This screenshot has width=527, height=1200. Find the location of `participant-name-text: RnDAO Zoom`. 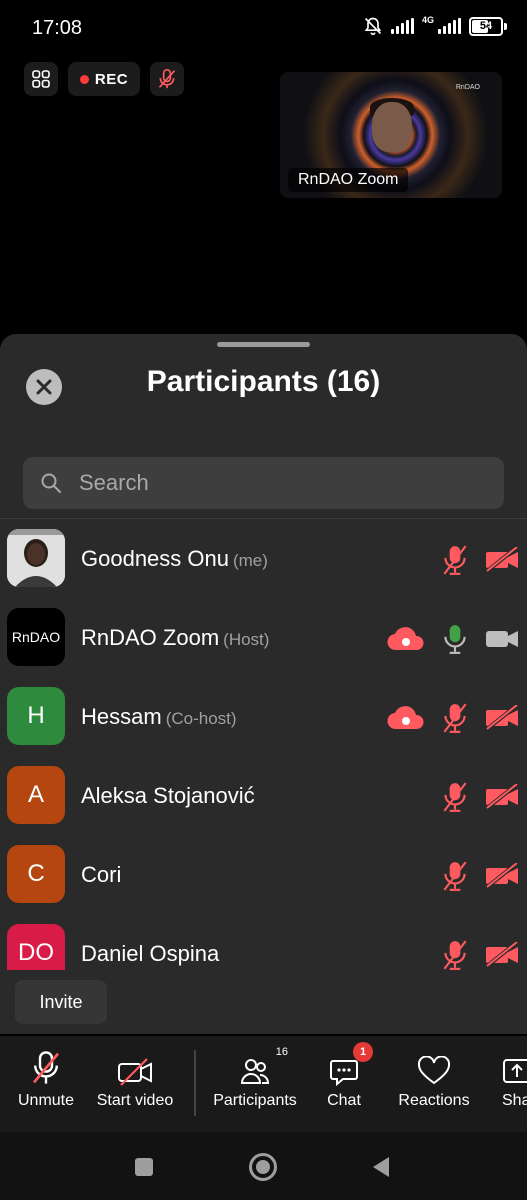

participant-name-text: RnDAO Zoom is located at coordinates (150, 637).